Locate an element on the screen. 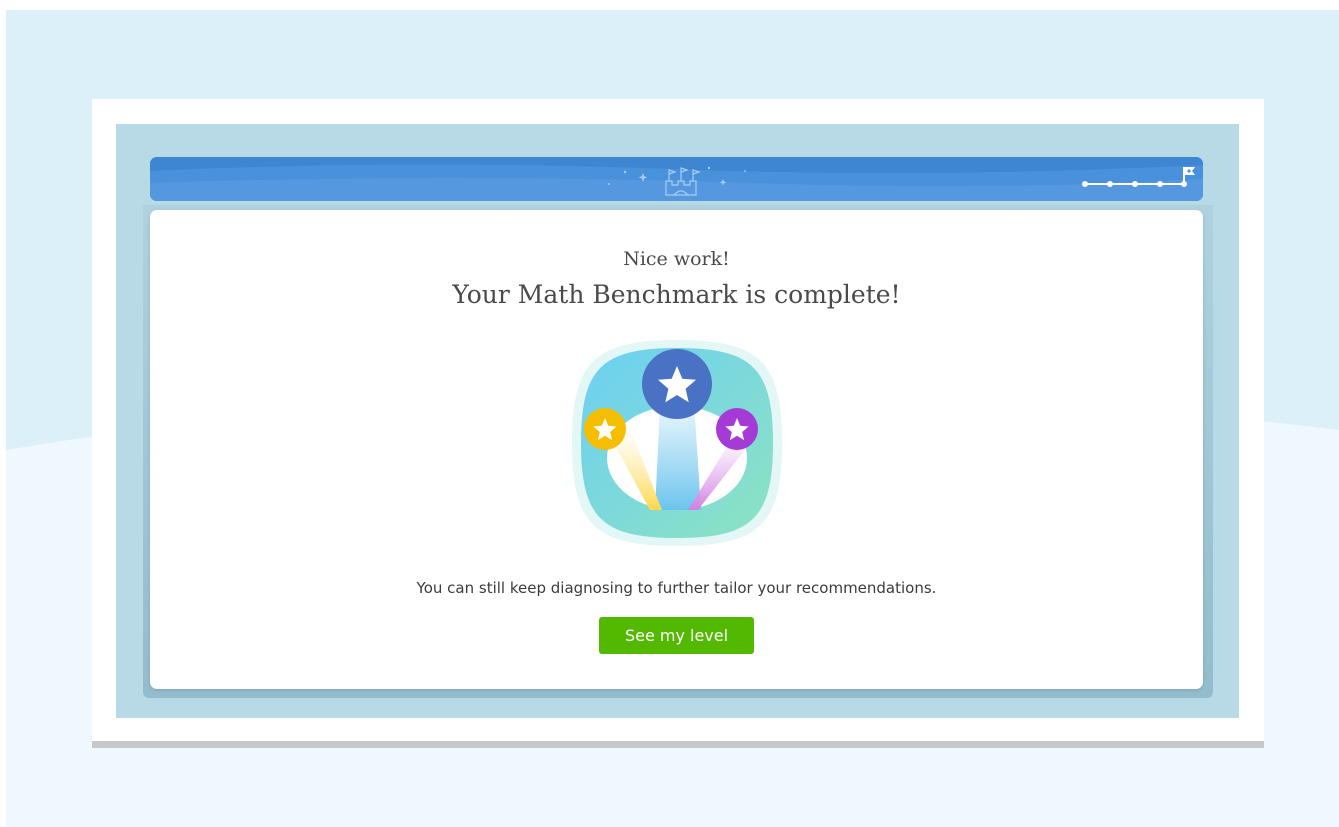 The image size is (1339, 827). page-title: Your Math Benchmark is complete! is located at coordinates (676, 294).